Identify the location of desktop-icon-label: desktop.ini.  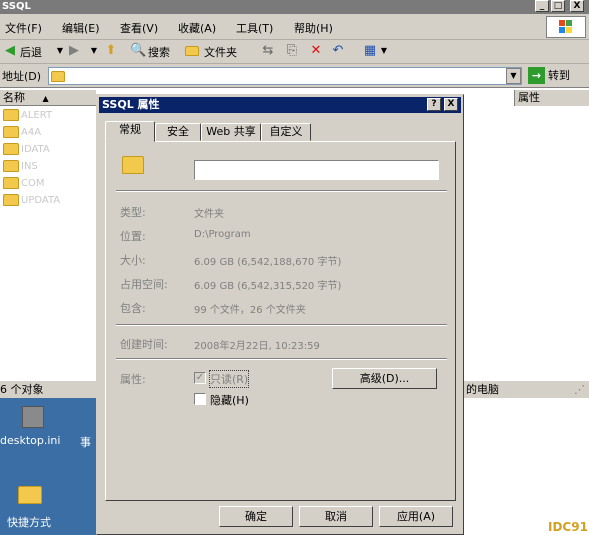
(30, 440).